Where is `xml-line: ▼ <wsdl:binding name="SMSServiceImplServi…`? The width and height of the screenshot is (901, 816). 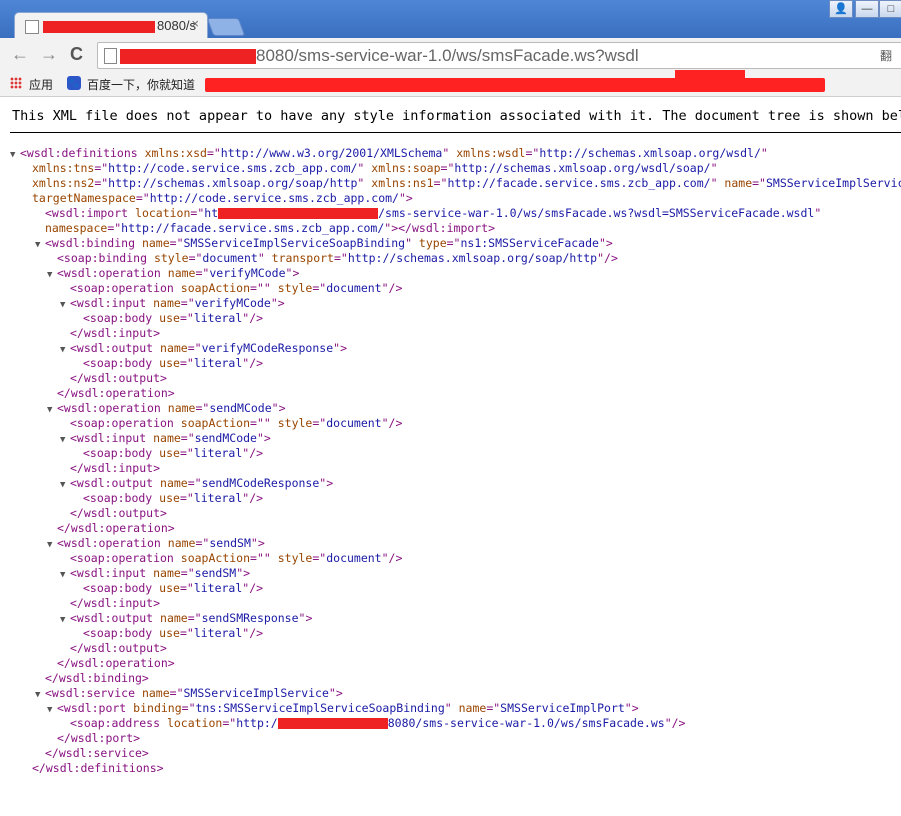
xml-line: ▼ <wsdl:binding name="SMSServiceImplServi… is located at coordinates (450, 243).